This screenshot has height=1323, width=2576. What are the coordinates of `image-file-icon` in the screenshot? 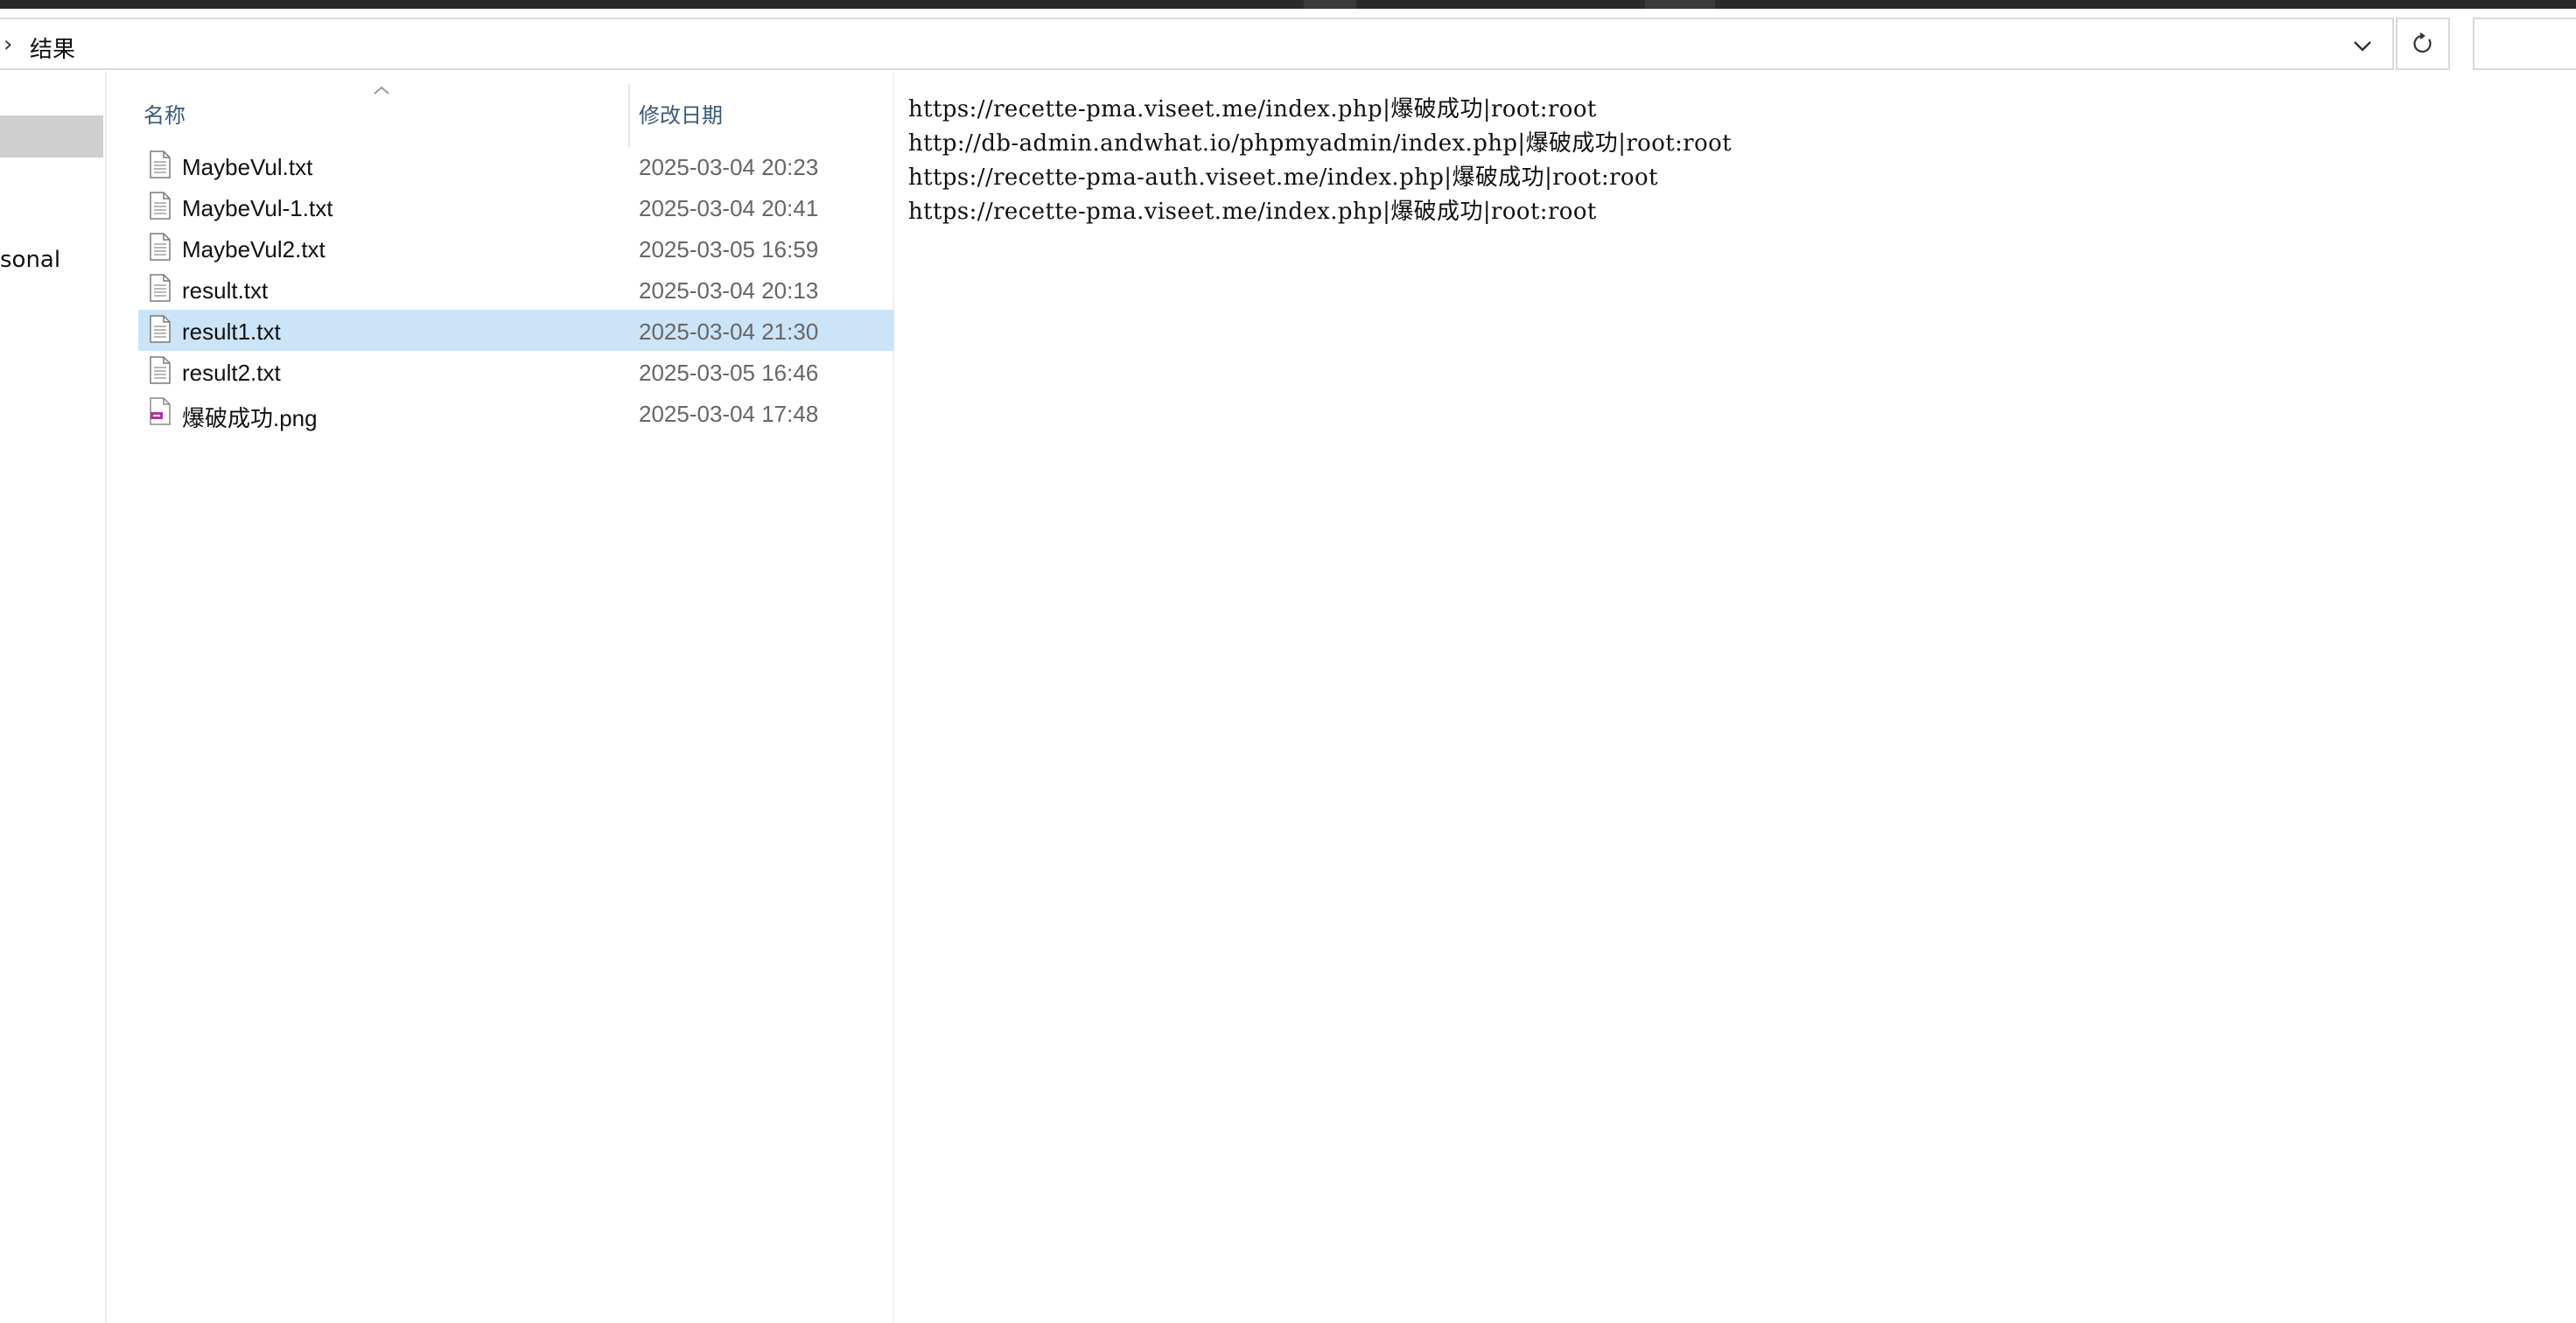 It's located at (160, 411).